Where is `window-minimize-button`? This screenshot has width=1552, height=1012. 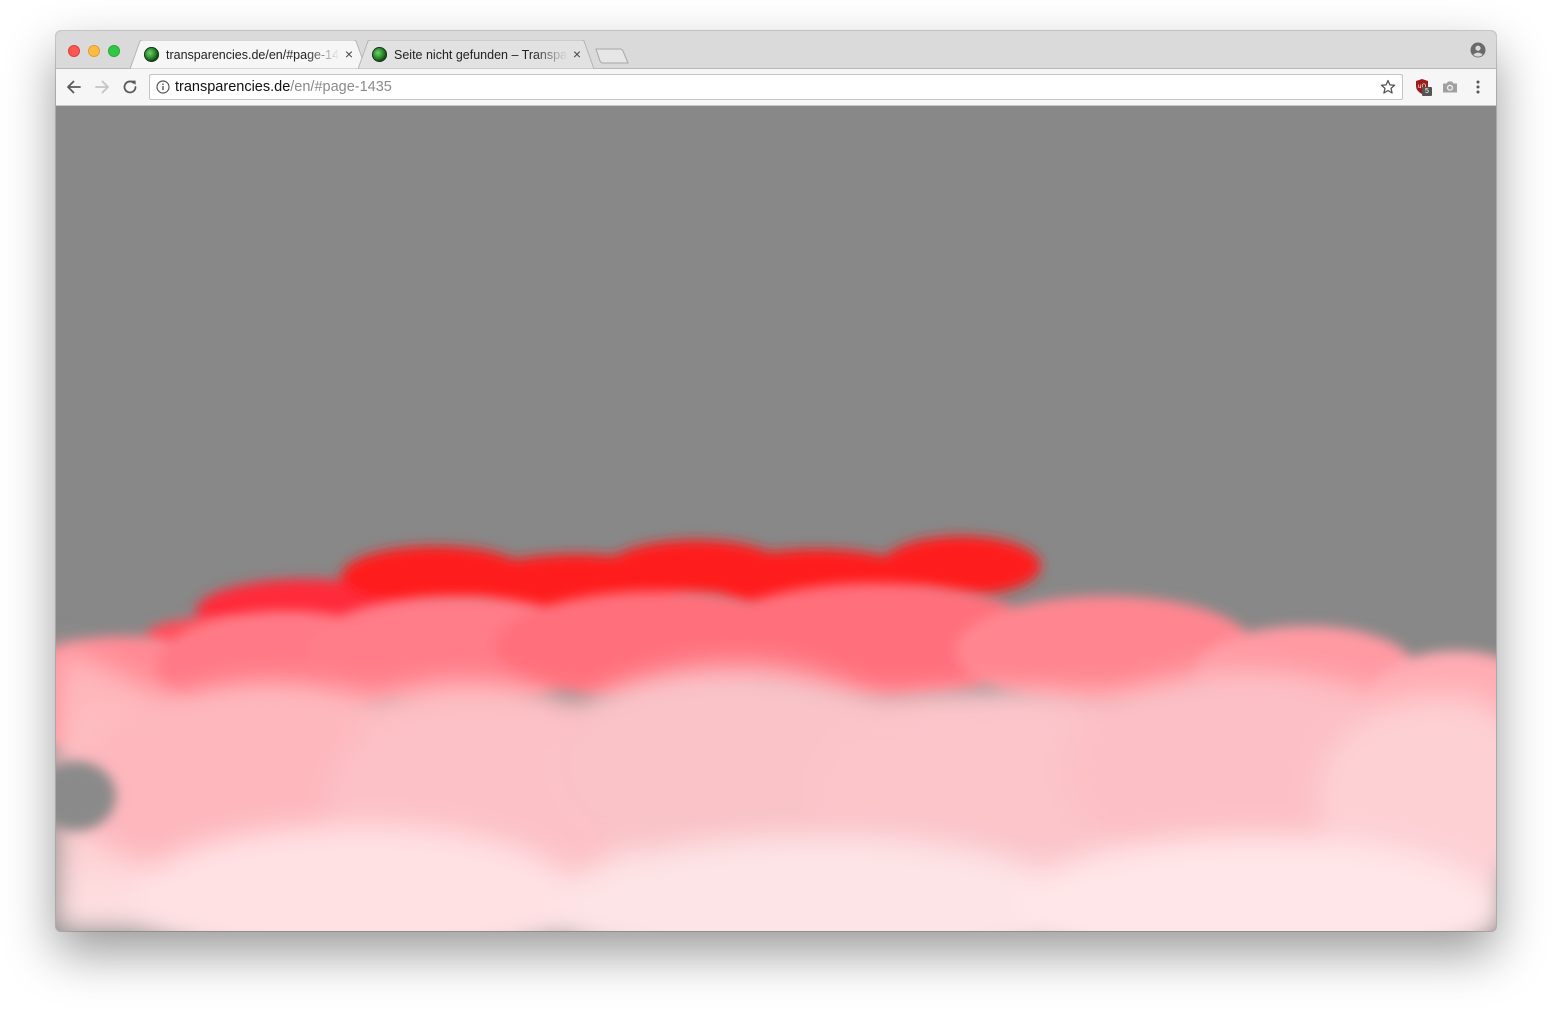 window-minimize-button is located at coordinates (94, 51).